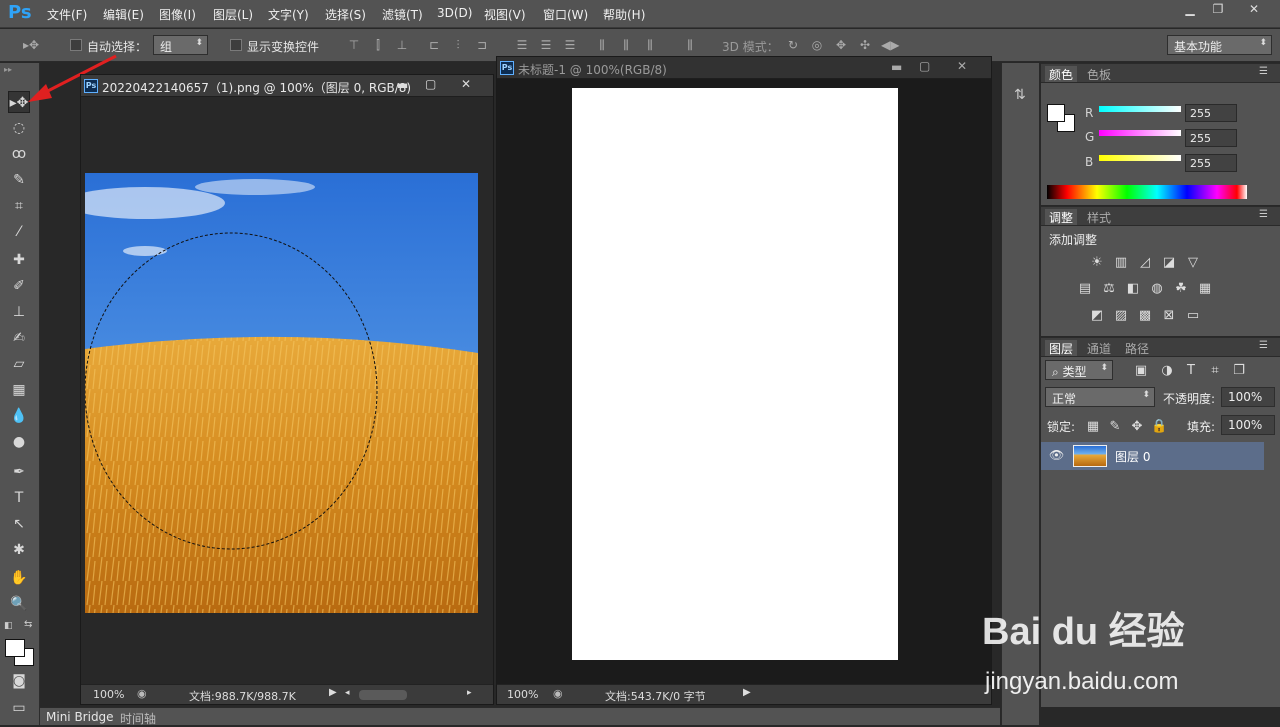 The height and width of the screenshot is (727, 1280). I want to click on tab-mini-bridge: Mini Bridge, so click(80, 717).